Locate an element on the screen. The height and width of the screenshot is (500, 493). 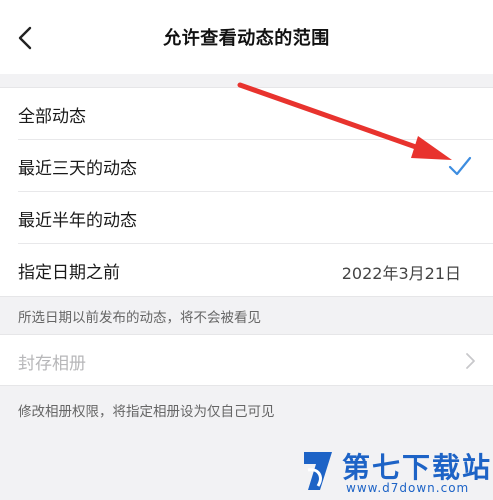
option-label: 全部动态 is located at coordinates (52, 116).